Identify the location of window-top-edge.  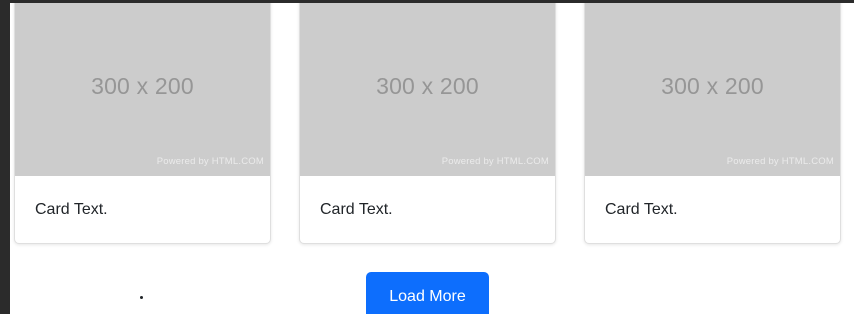
(427, 1).